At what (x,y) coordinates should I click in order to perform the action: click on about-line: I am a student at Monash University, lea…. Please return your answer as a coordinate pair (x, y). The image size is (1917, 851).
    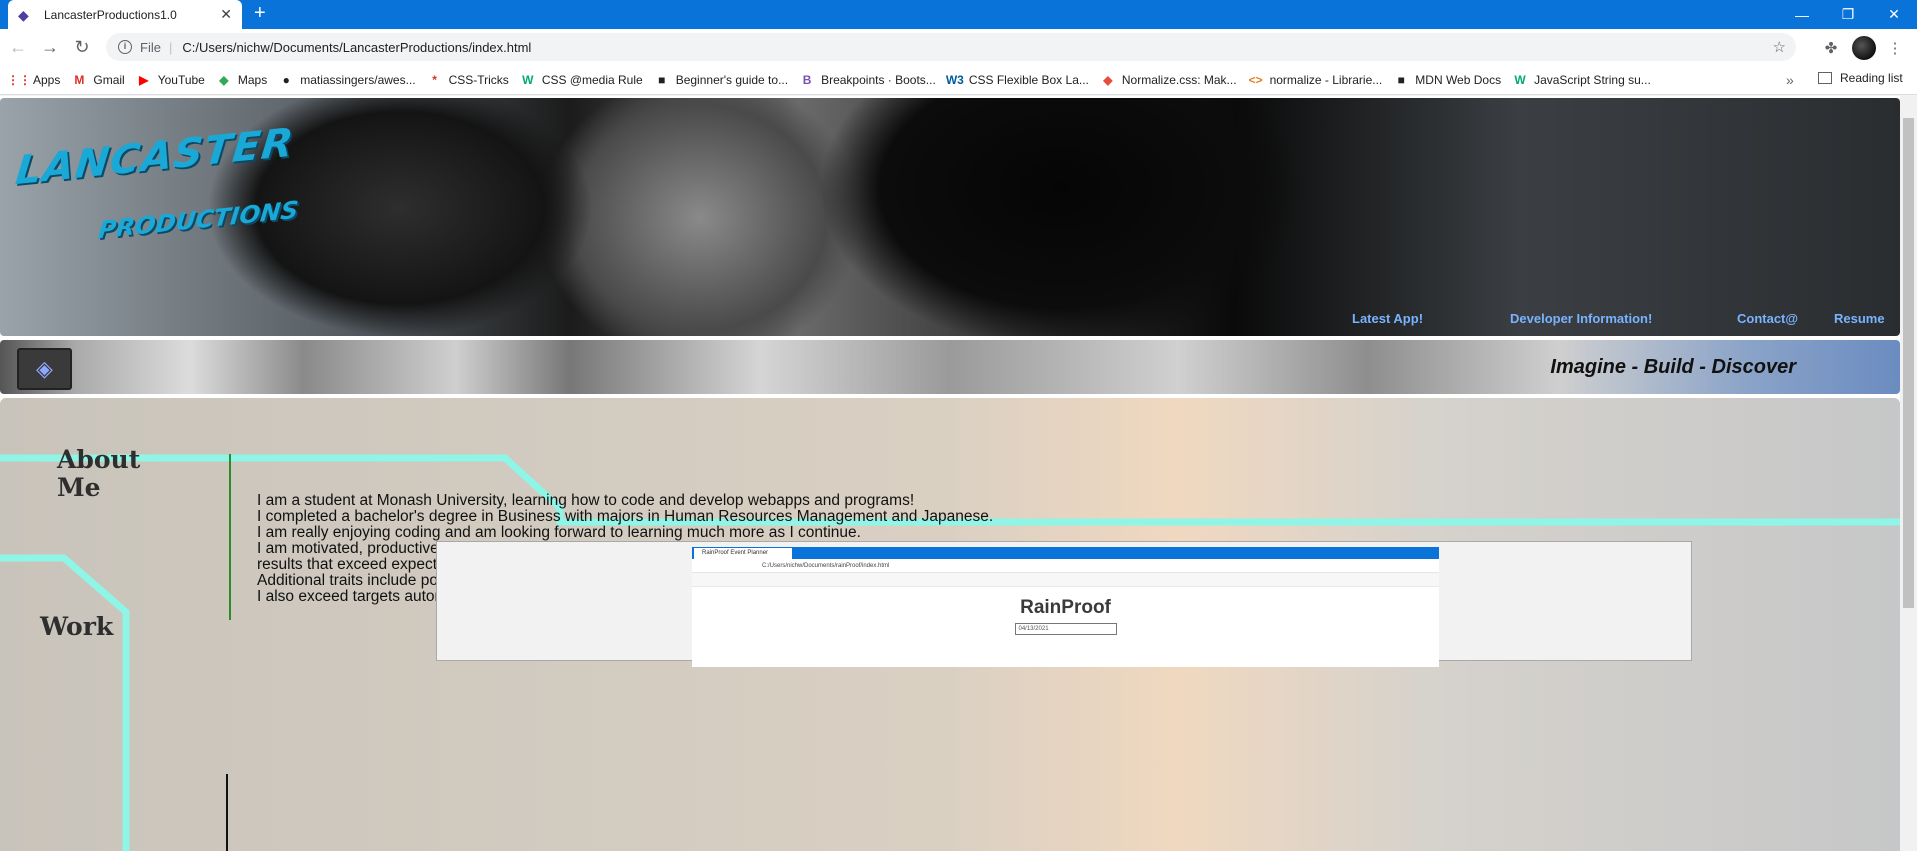
    Looking at the image, I should click on (586, 500).